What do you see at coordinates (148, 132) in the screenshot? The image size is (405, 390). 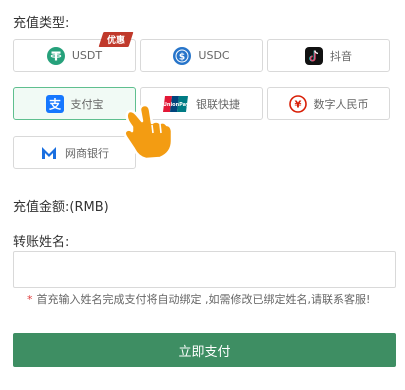 I see `hand-pointer-icon` at bounding box center [148, 132].